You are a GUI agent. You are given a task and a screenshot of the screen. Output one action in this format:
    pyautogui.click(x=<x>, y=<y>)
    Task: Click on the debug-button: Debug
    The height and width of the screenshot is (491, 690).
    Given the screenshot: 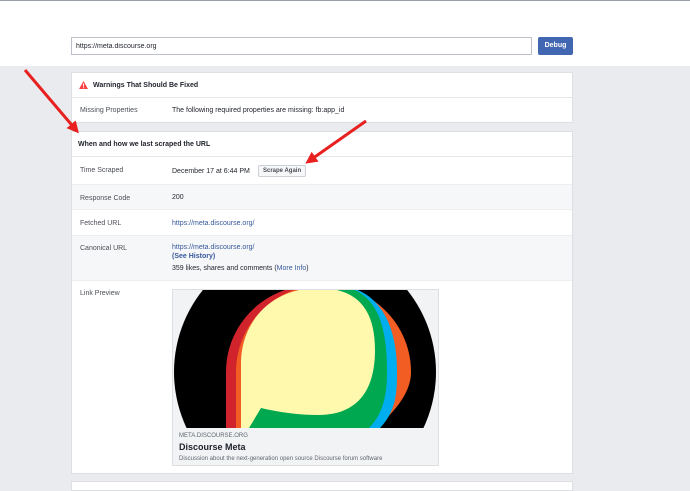 What is the action you would take?
    pyautogui.click(x=555, y=46)
    